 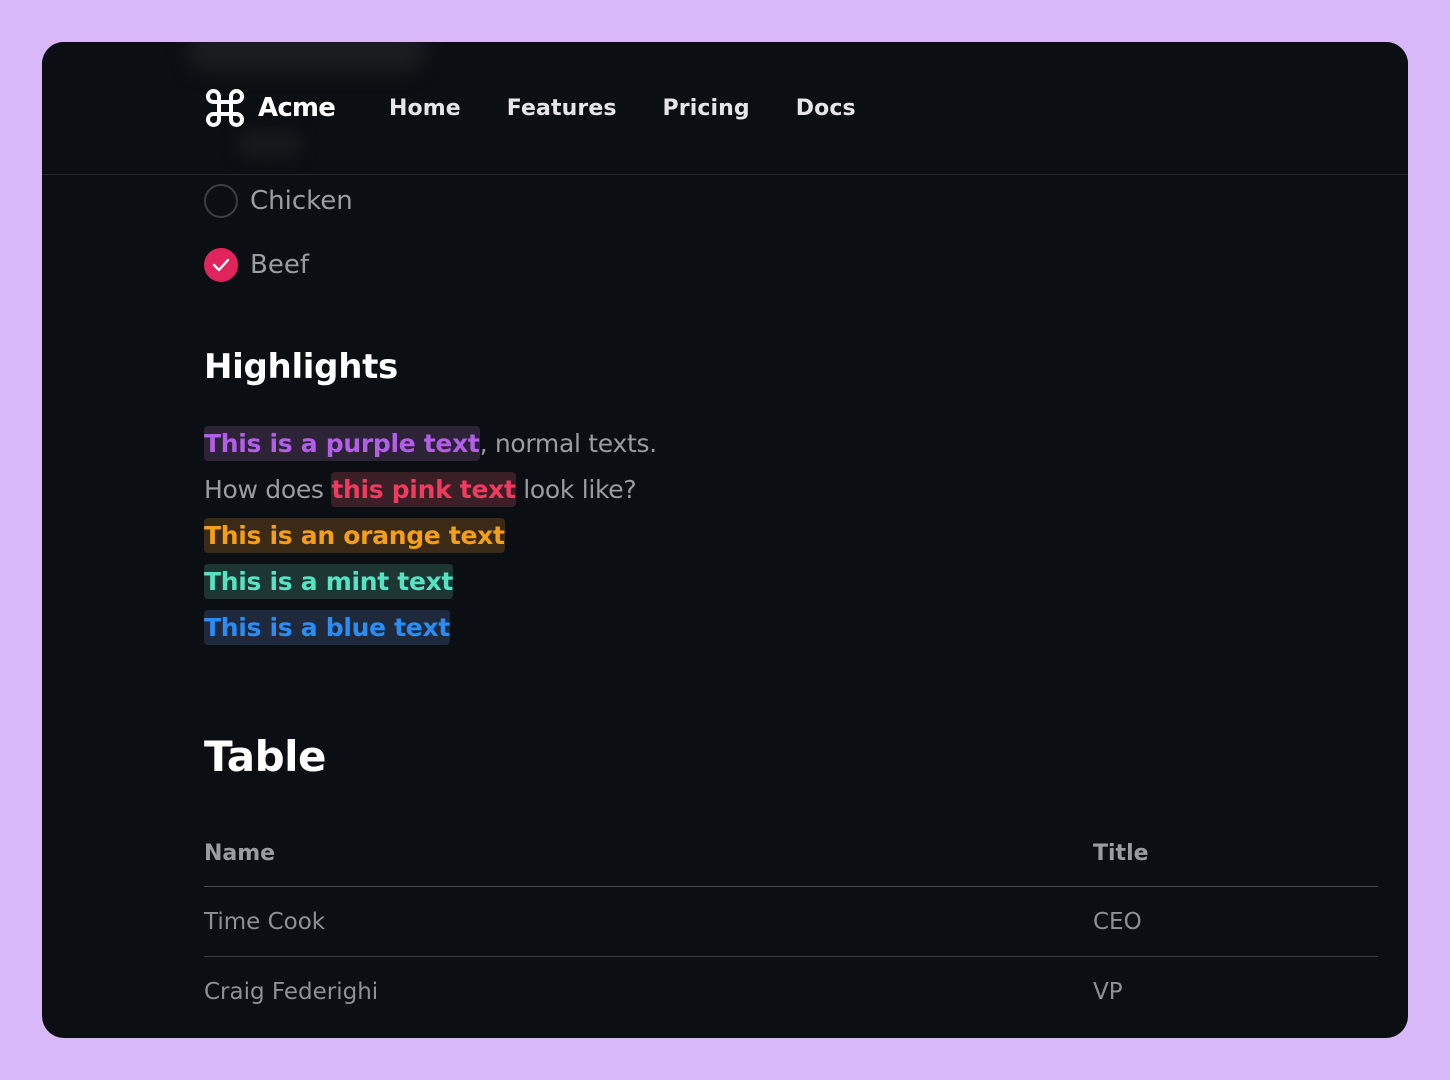 I want to click on highlight-line-mint: This is a mint text, so click(x=328, y=581).